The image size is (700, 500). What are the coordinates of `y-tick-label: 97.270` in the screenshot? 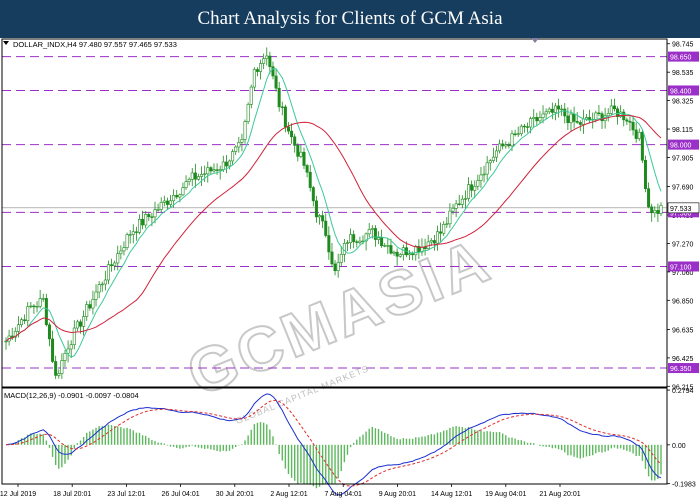 It's located at (683, 244).